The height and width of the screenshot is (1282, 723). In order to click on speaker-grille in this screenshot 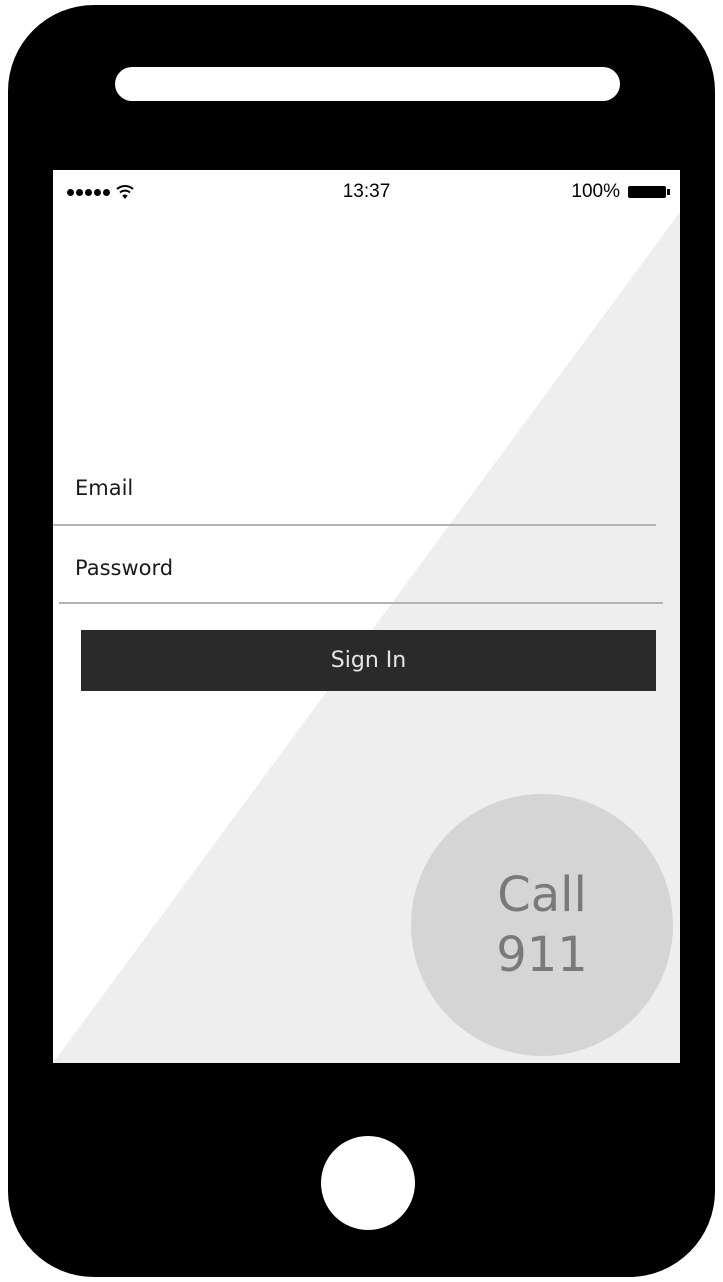, I will do `click(367, 84)`.